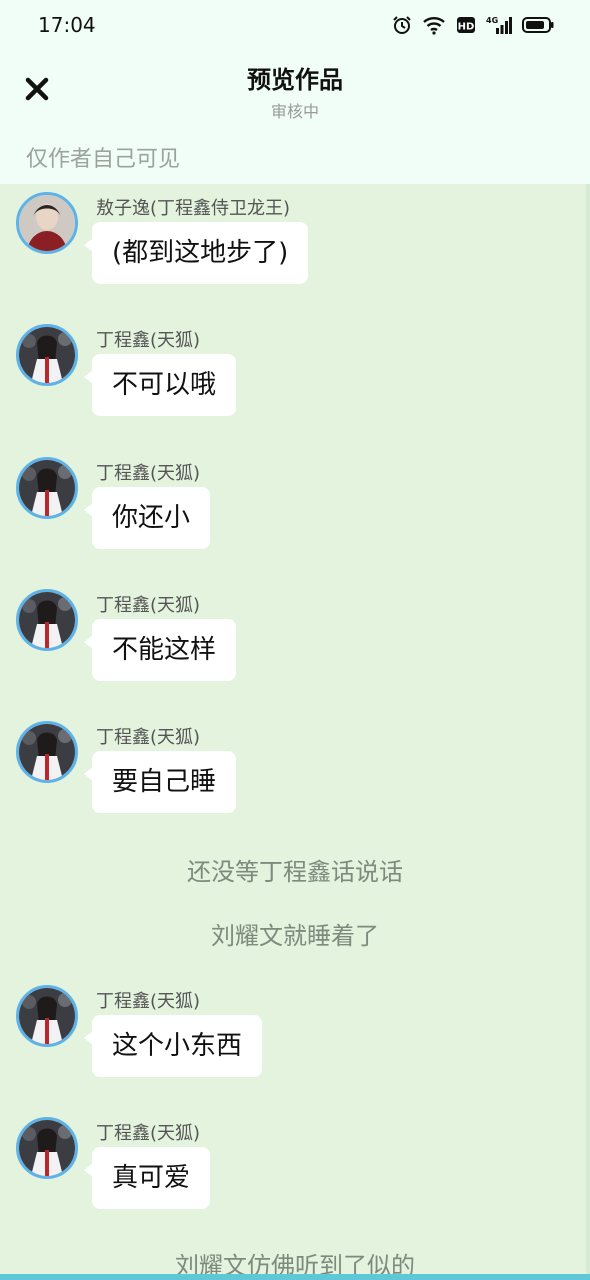 The width and height of the screenshot is (590, 1280). Describe the element at coordinates (434, 25) in the screenshot. I see `wifi-icon` at that location.